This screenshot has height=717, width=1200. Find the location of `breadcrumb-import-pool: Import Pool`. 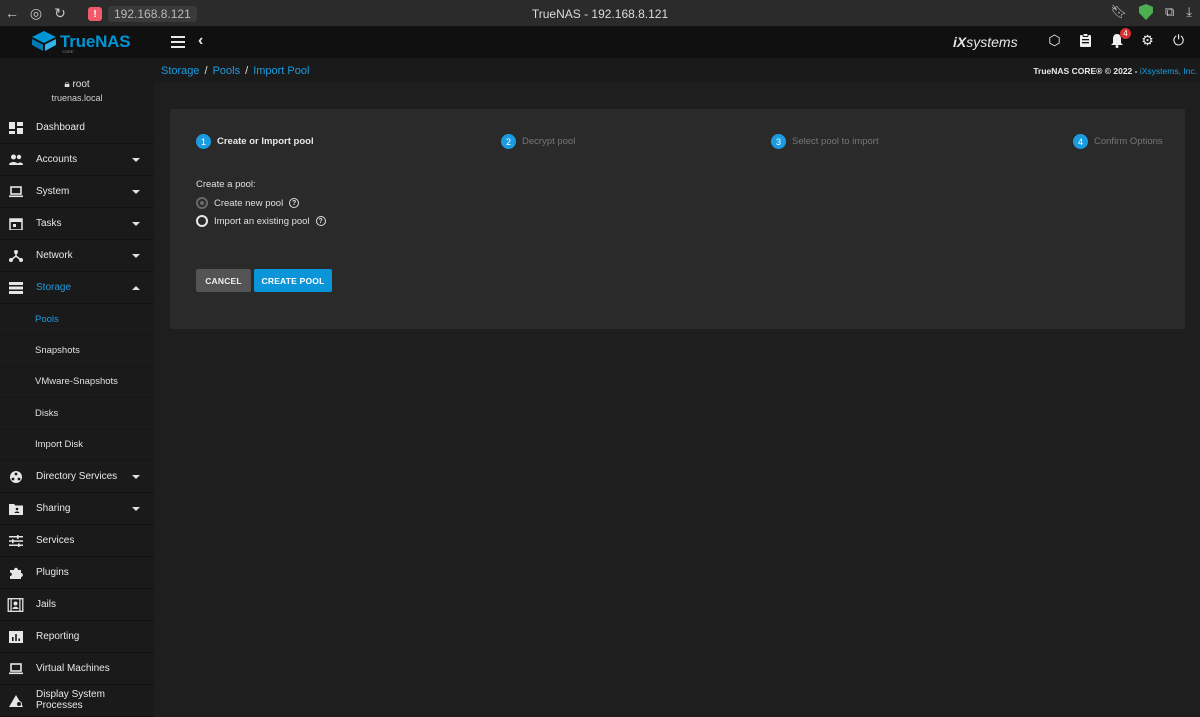

breadcrumb-import-pool: Import Pool is located at coordinates (281, 71).